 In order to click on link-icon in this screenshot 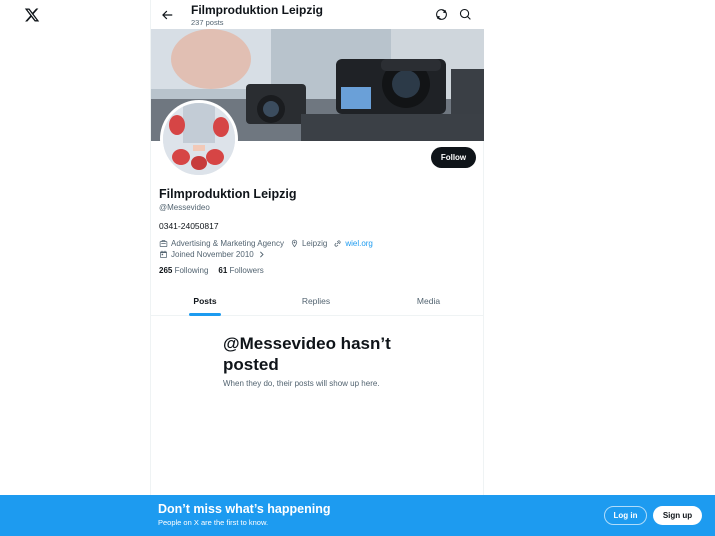, I will do `click(337, 243)`.